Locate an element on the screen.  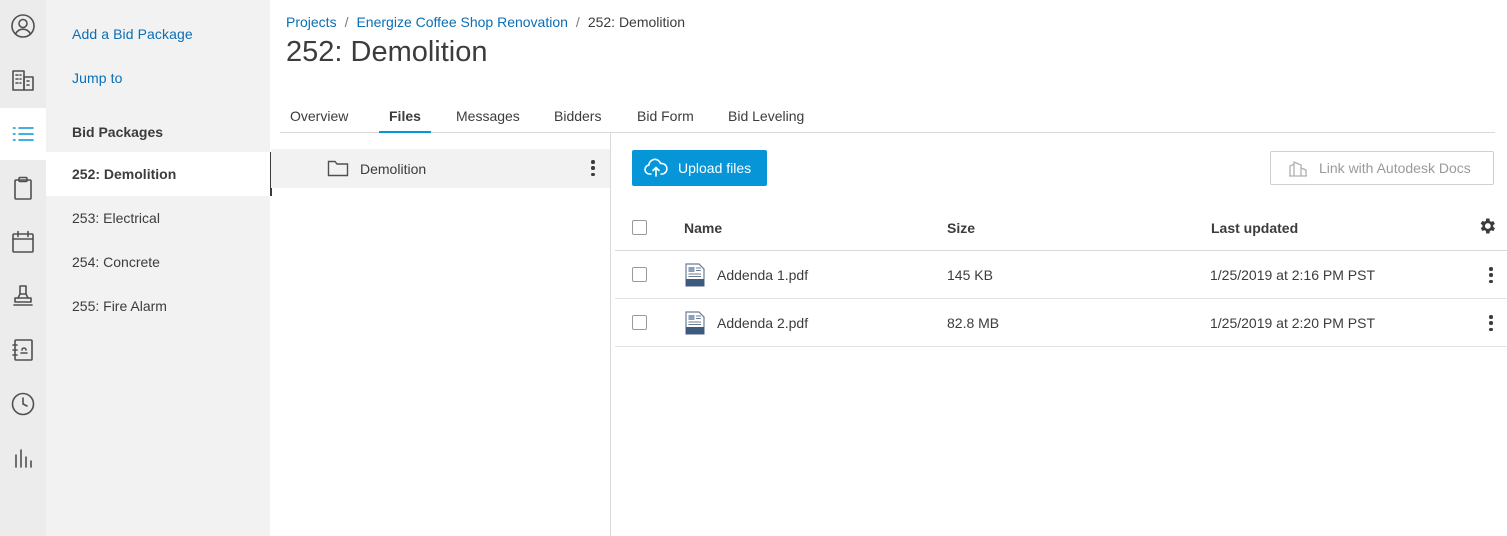
folder-icon is located at coordinates (338, 170).